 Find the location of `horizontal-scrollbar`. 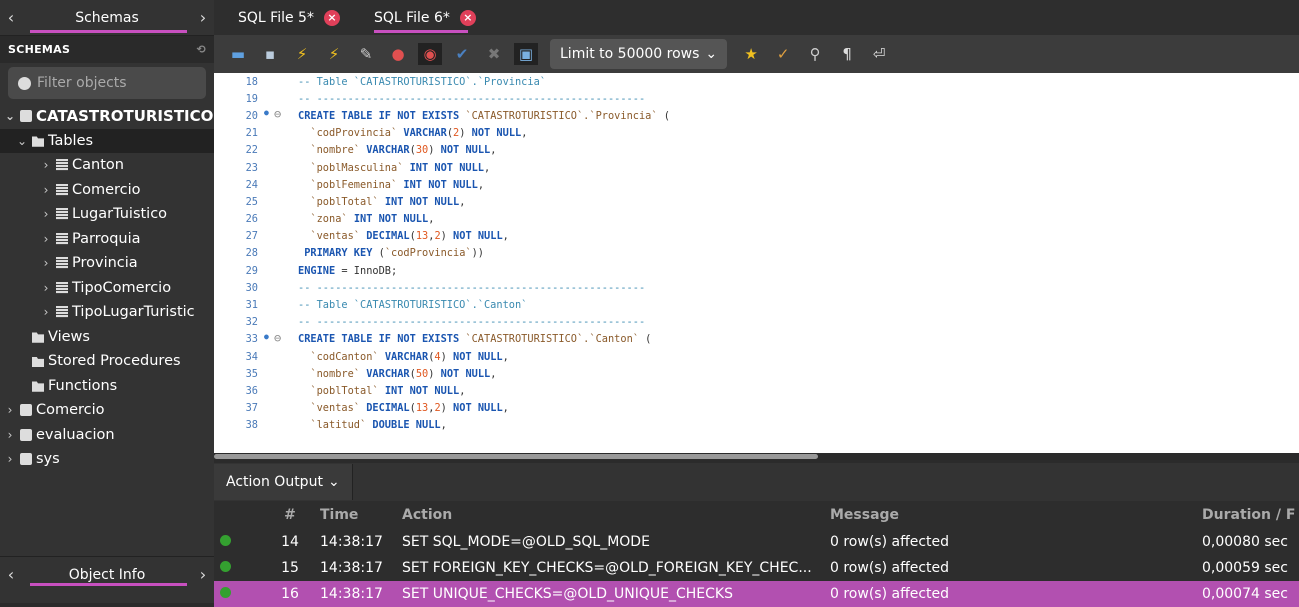

horizontal-scrollbar is located at coordinates (756, 457).